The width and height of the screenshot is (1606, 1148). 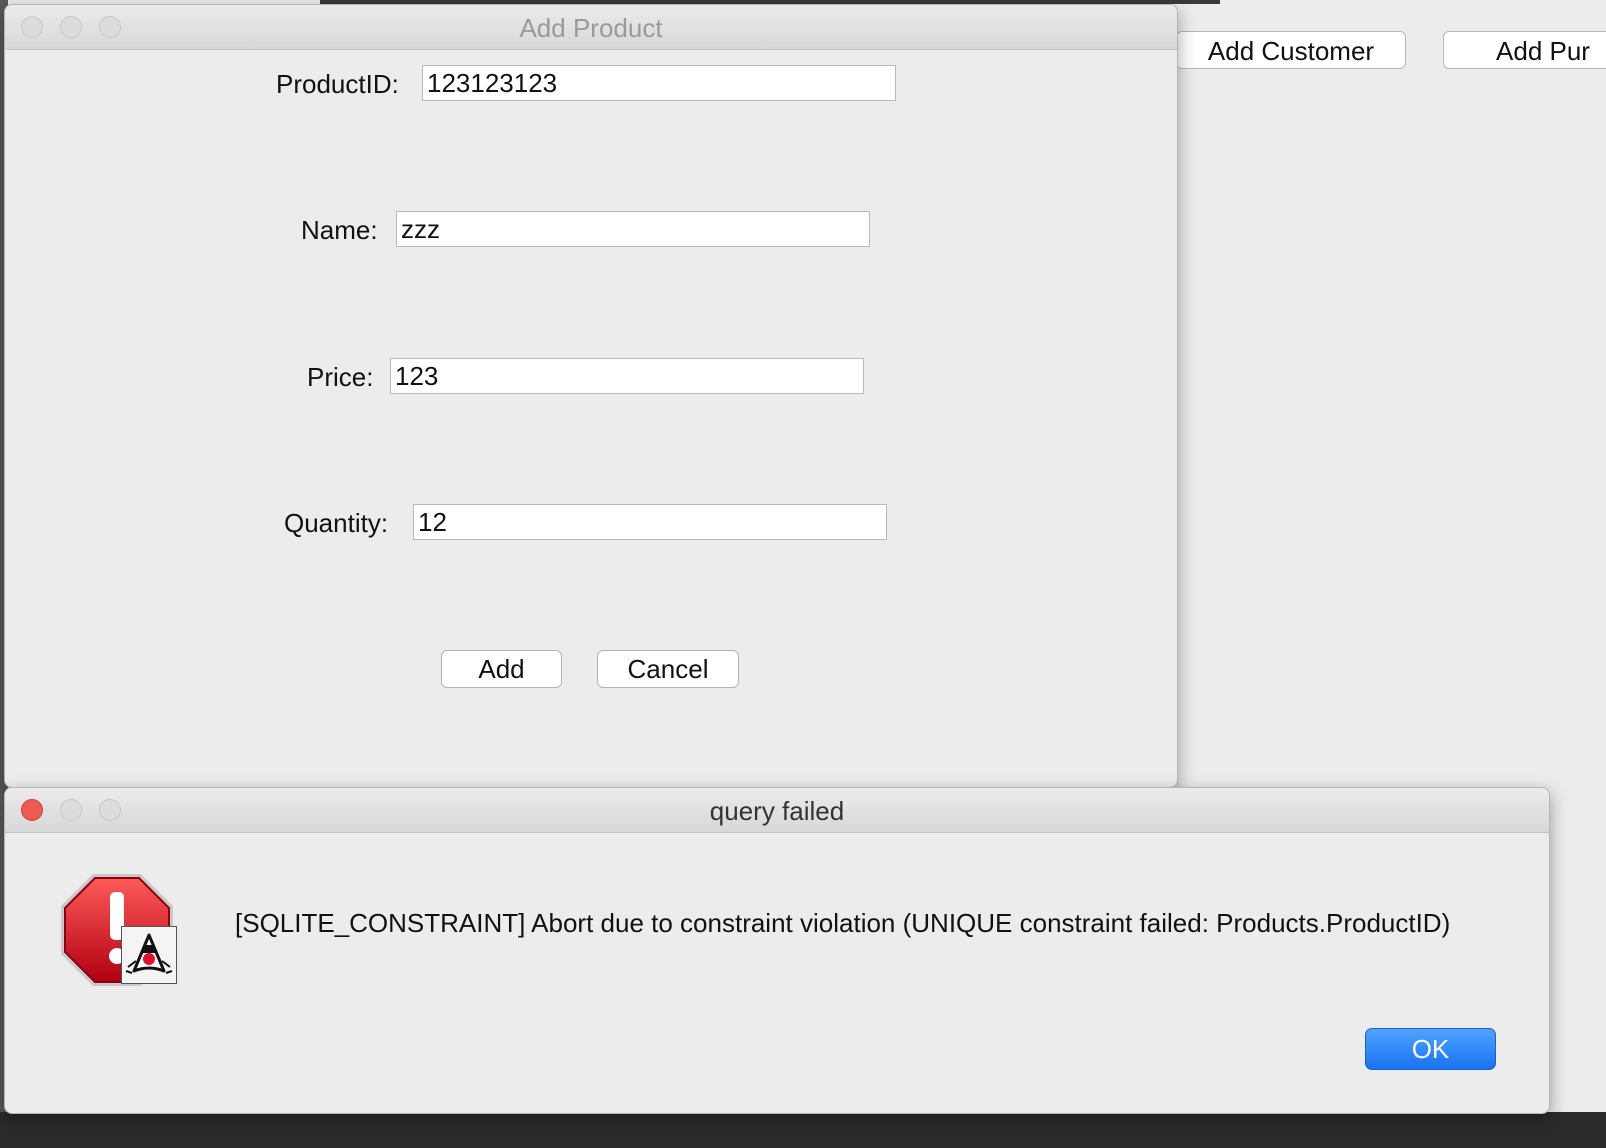 What do you see at coordinates (650, 522) in the screenshot?
I see `quantity-input` at bounding box center [650, 522].